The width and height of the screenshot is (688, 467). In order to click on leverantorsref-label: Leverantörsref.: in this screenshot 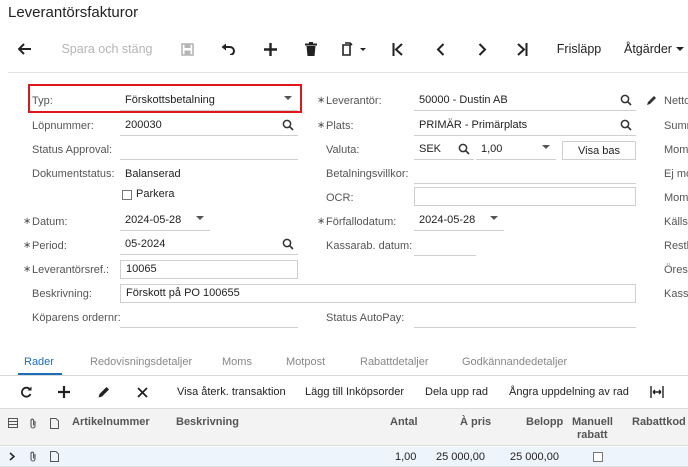, I will do `click(66, 270)`.